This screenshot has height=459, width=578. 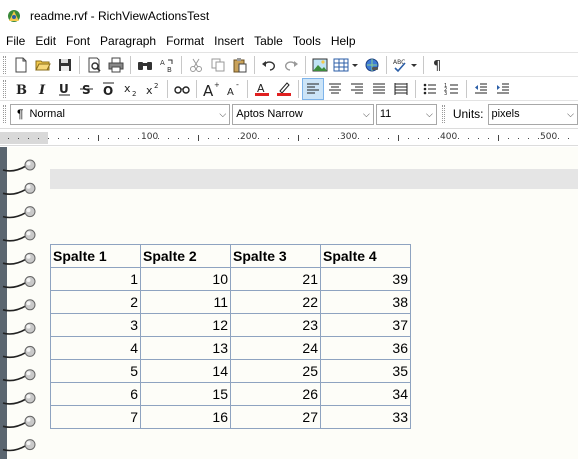 I want to click on underline-icon: U, so click(x=65, y=89).